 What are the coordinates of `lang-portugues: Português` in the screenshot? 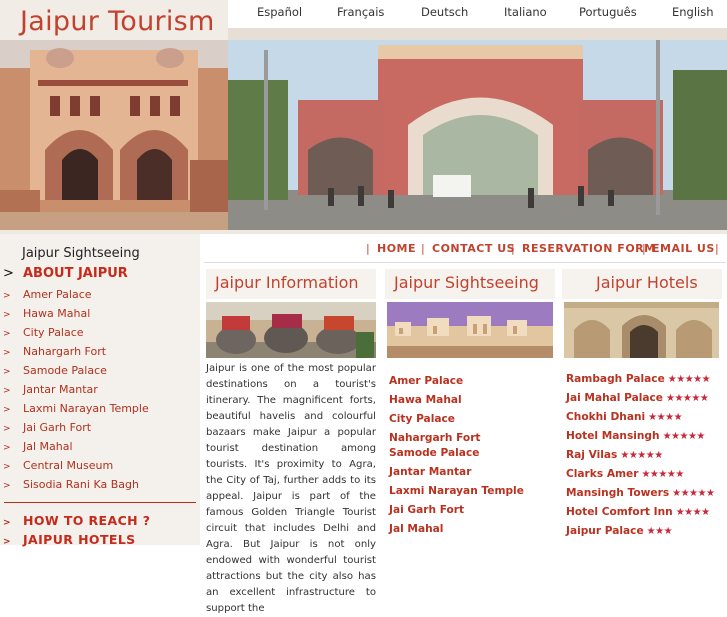 It's located at (608, 12).